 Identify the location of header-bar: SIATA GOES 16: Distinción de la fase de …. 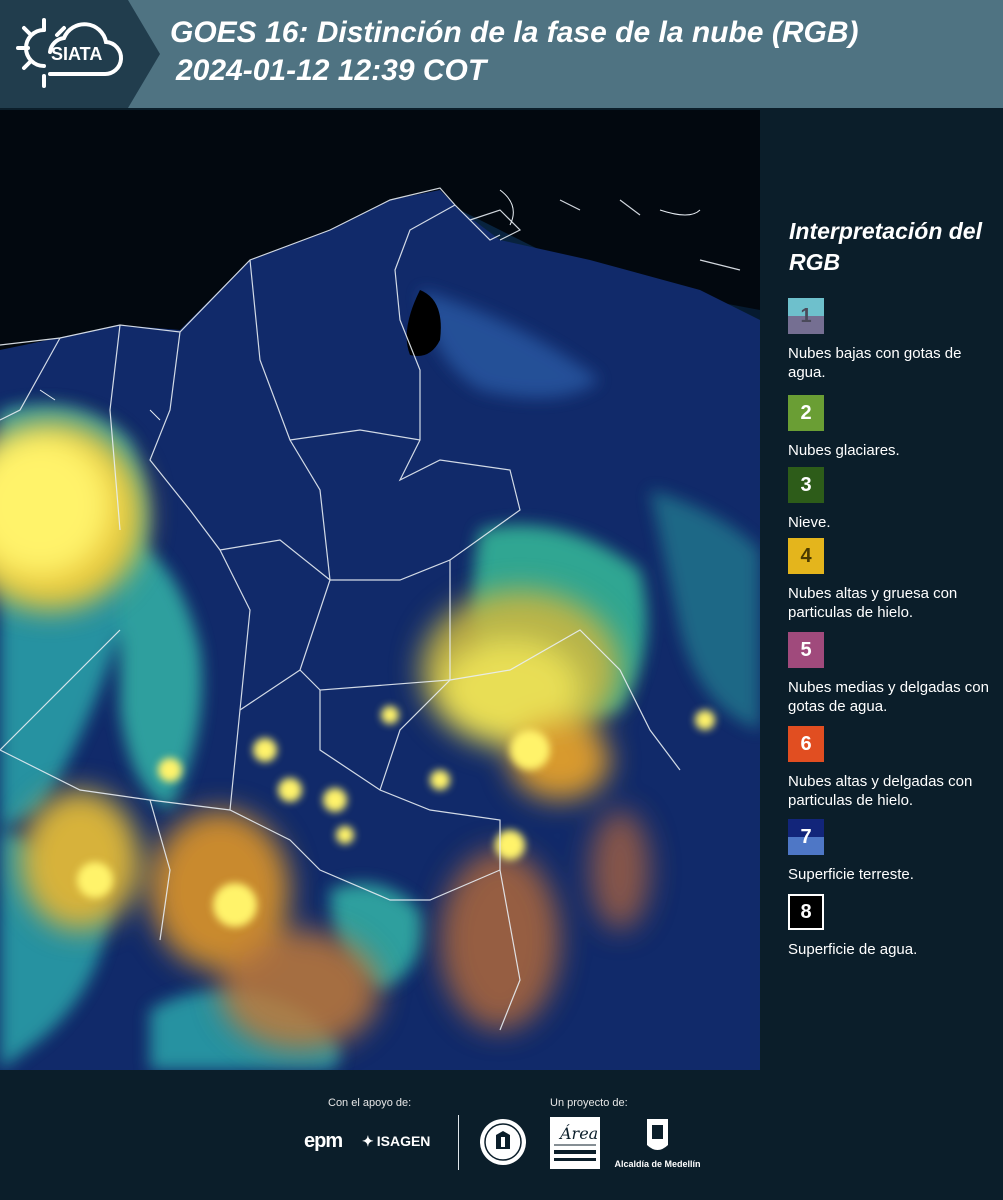
(501, 54).